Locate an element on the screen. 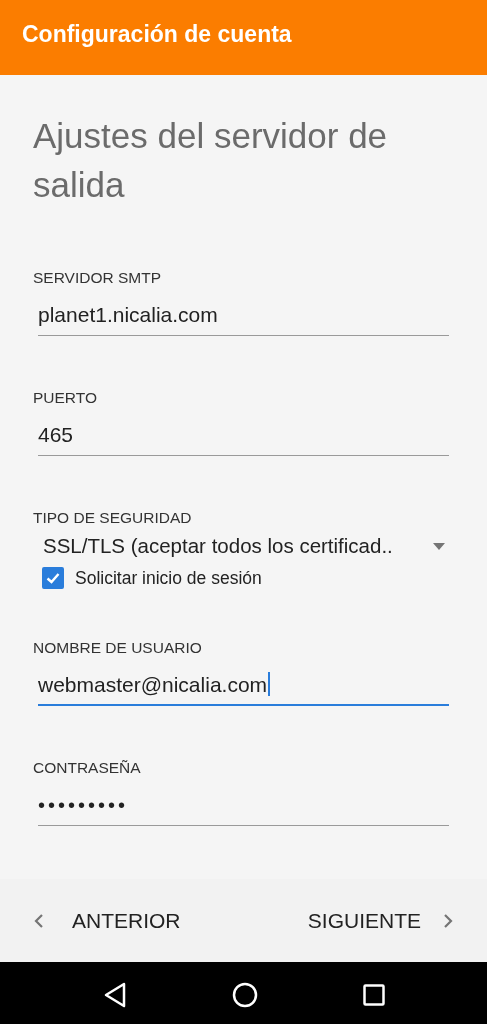 This screenshot has width=487, height=1024. checkbox-label: Solicitar inicio de sesión is located at coordinates (168, 578).